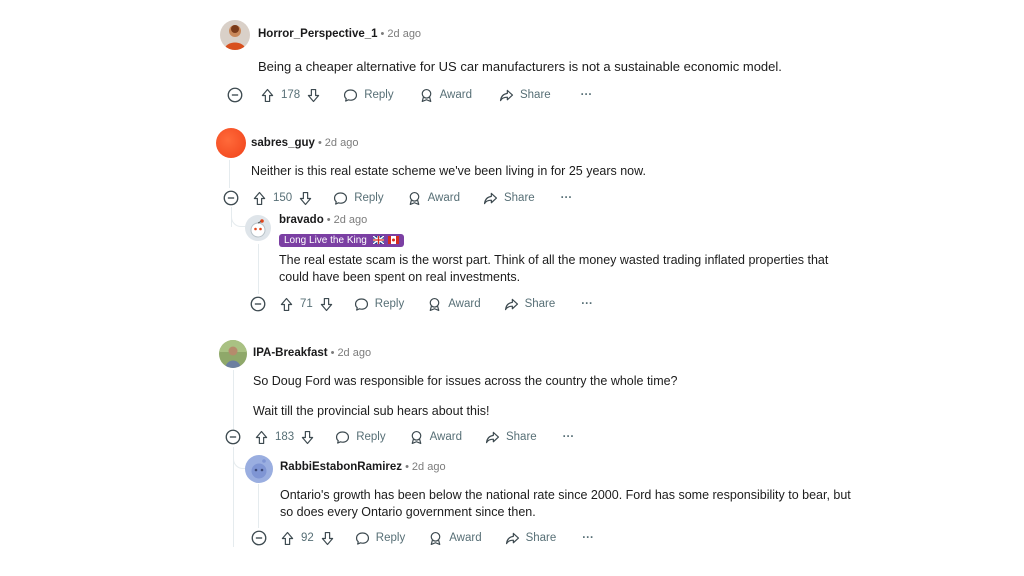 The height and width of the screenshot is (576, 1024). Describe the element at coordinates (397, 198) in the screenshot. I see `action-bar: 150 Reply Award Share ···` at that location.